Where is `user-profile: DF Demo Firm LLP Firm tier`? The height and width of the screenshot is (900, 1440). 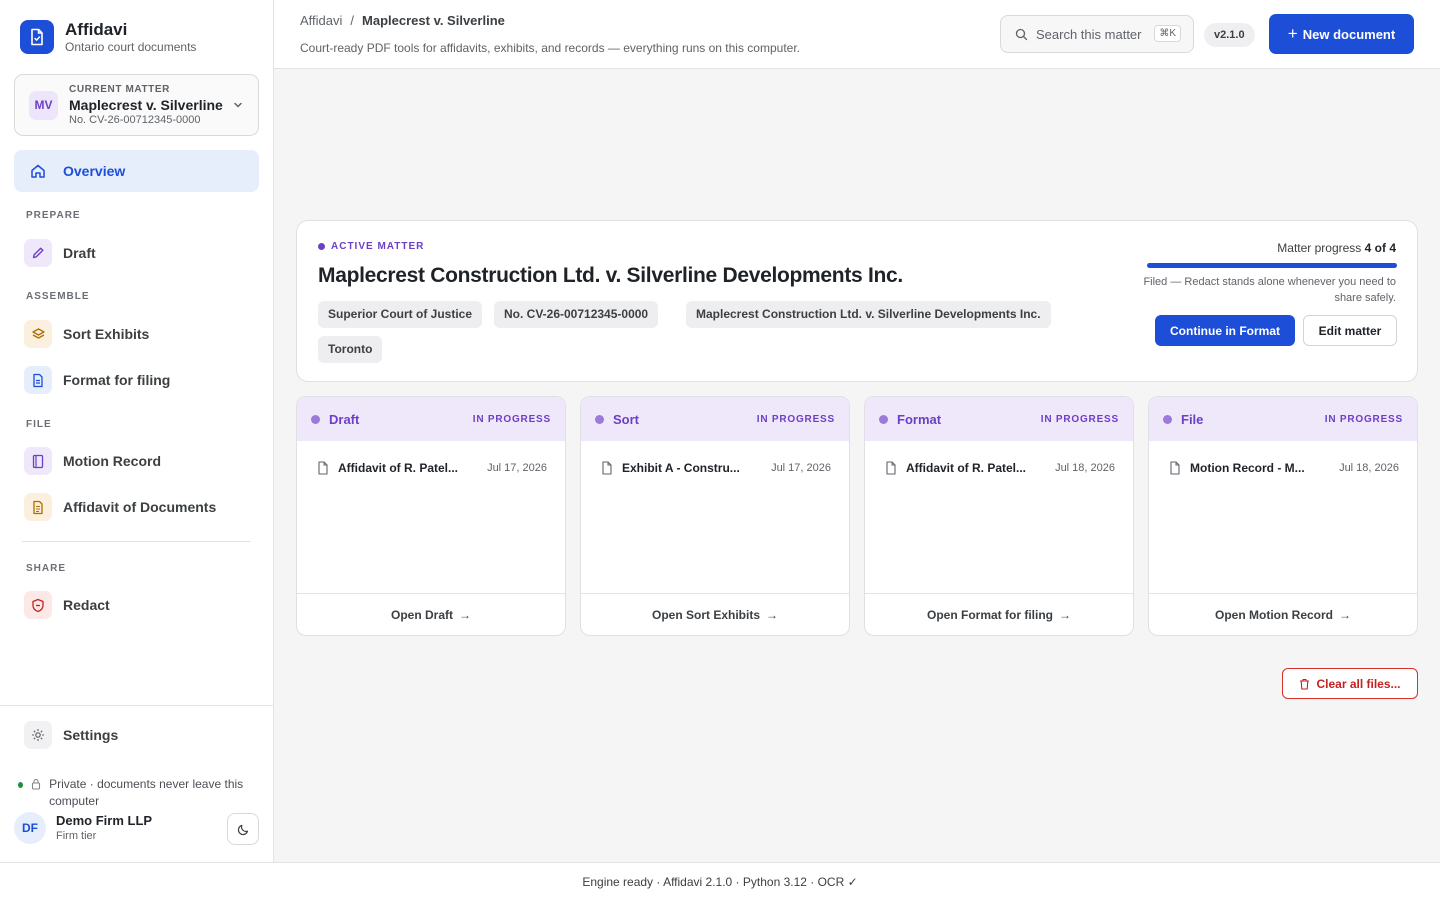
user-profile: DF Demo Firm LLP Firm tier is located at coordinates (83, 828).